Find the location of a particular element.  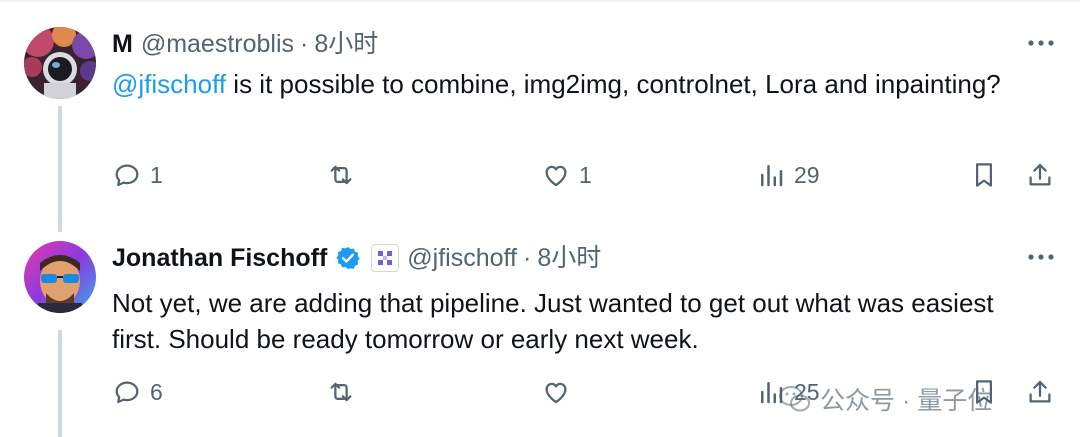

like-count: 1 is located at coordinates (585, 174).